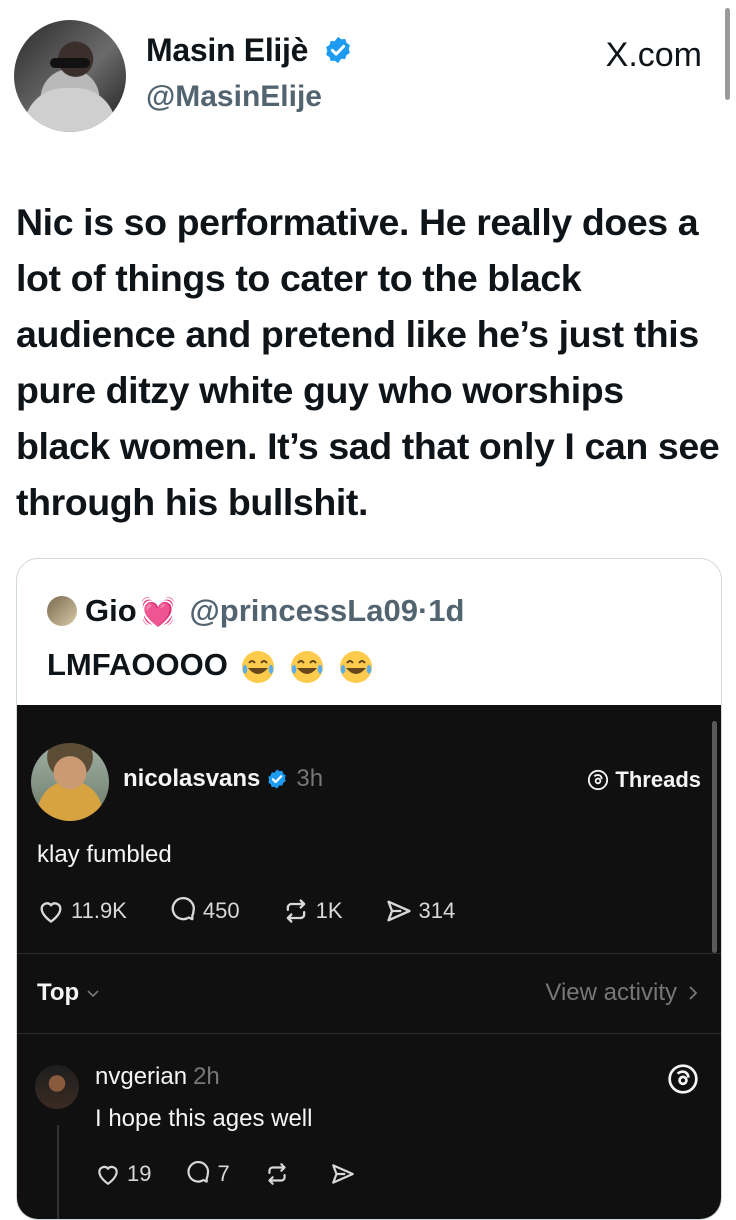 The height and width of the screenshot is (1220, 736). Describe the element at coordinates (327, 611) in the screenshot. I see `quoted-author-handle-time: @princessLa09·1d` at that location.